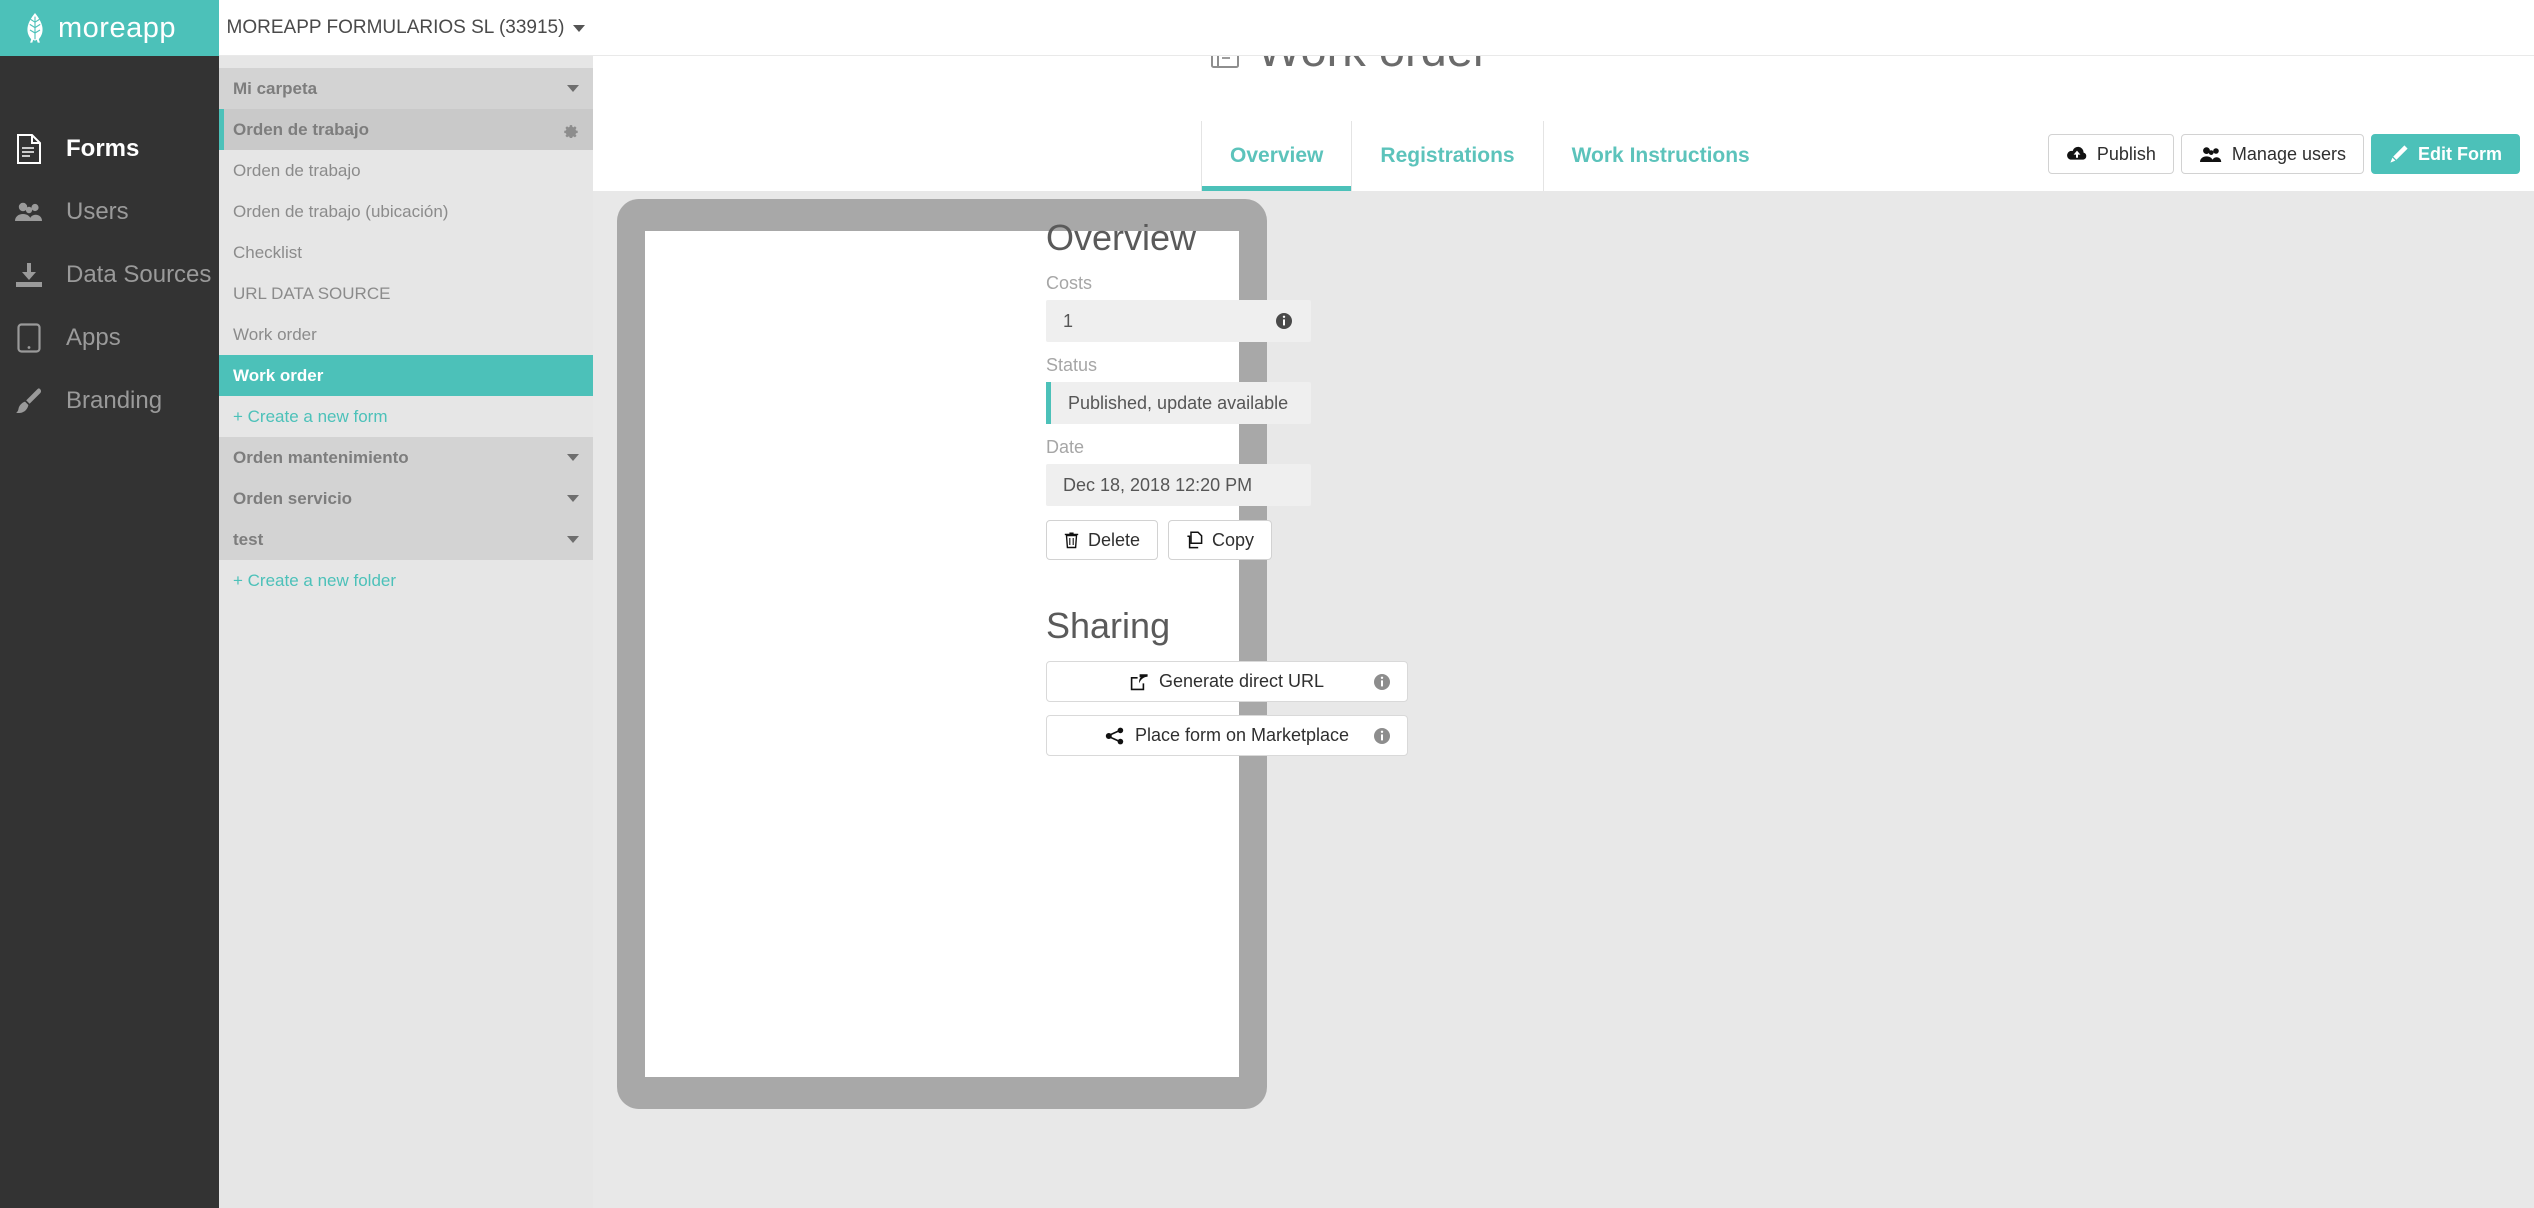 Image resolution: width=2534 pixels, height=1208 pixels. I want to click on tree-folder-label: Mi carpeta, so click(275, 88).